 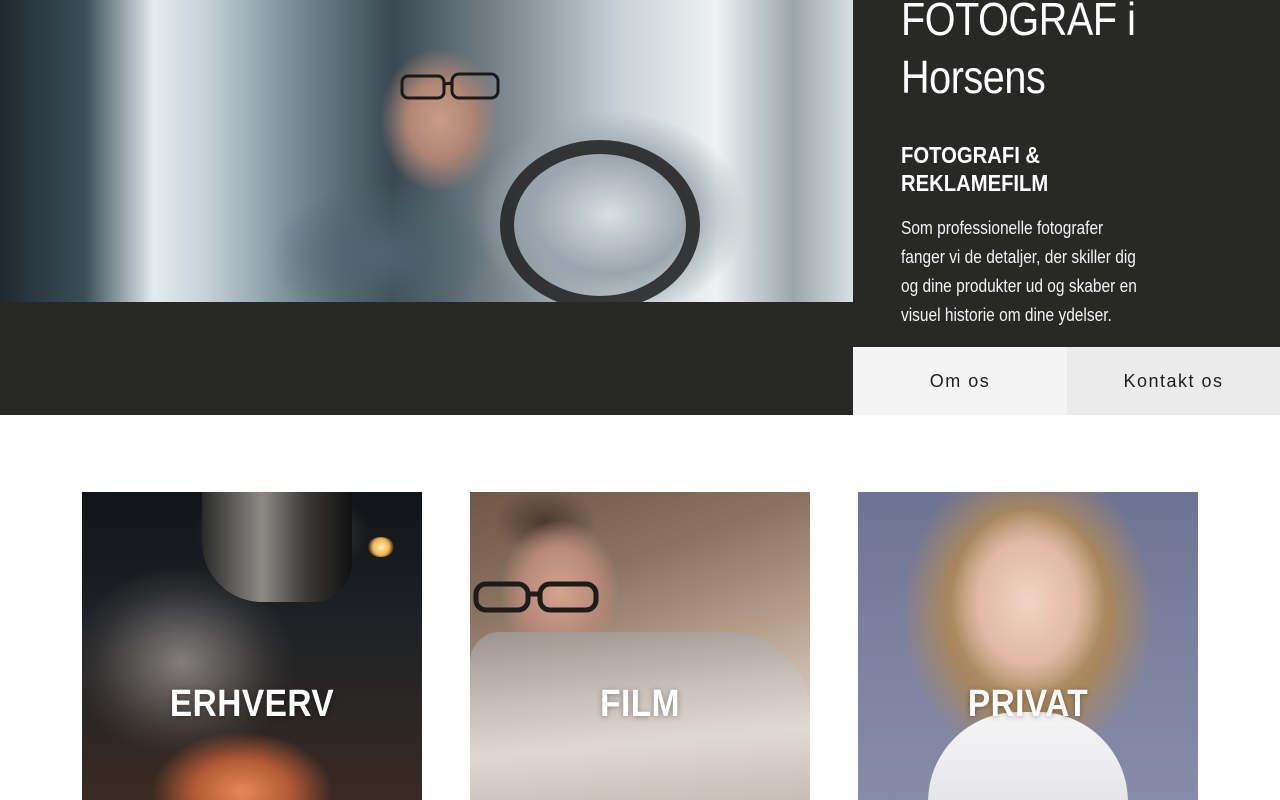 What do you see at coordinates (277, 547) in the screenshot?
I see `machine-nozzle-detail` at bounding box center [277, 547].